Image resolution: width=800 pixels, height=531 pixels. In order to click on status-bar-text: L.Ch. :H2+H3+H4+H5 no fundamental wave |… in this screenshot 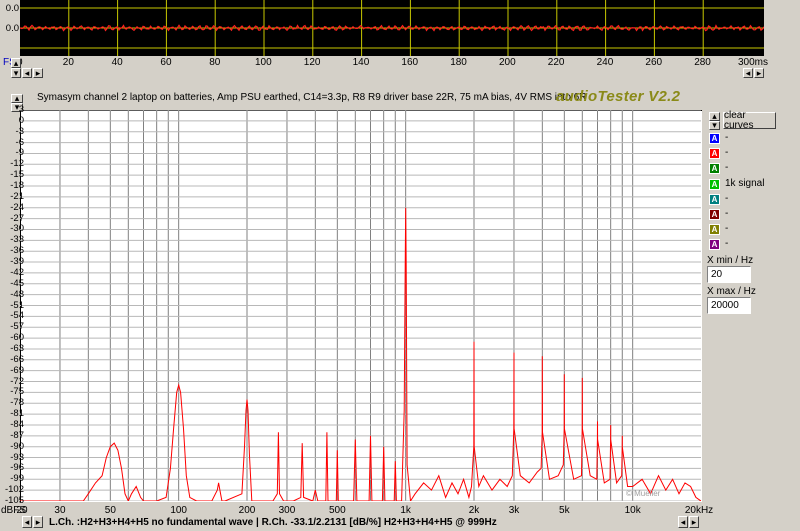, I will do `click(273, 522)`.